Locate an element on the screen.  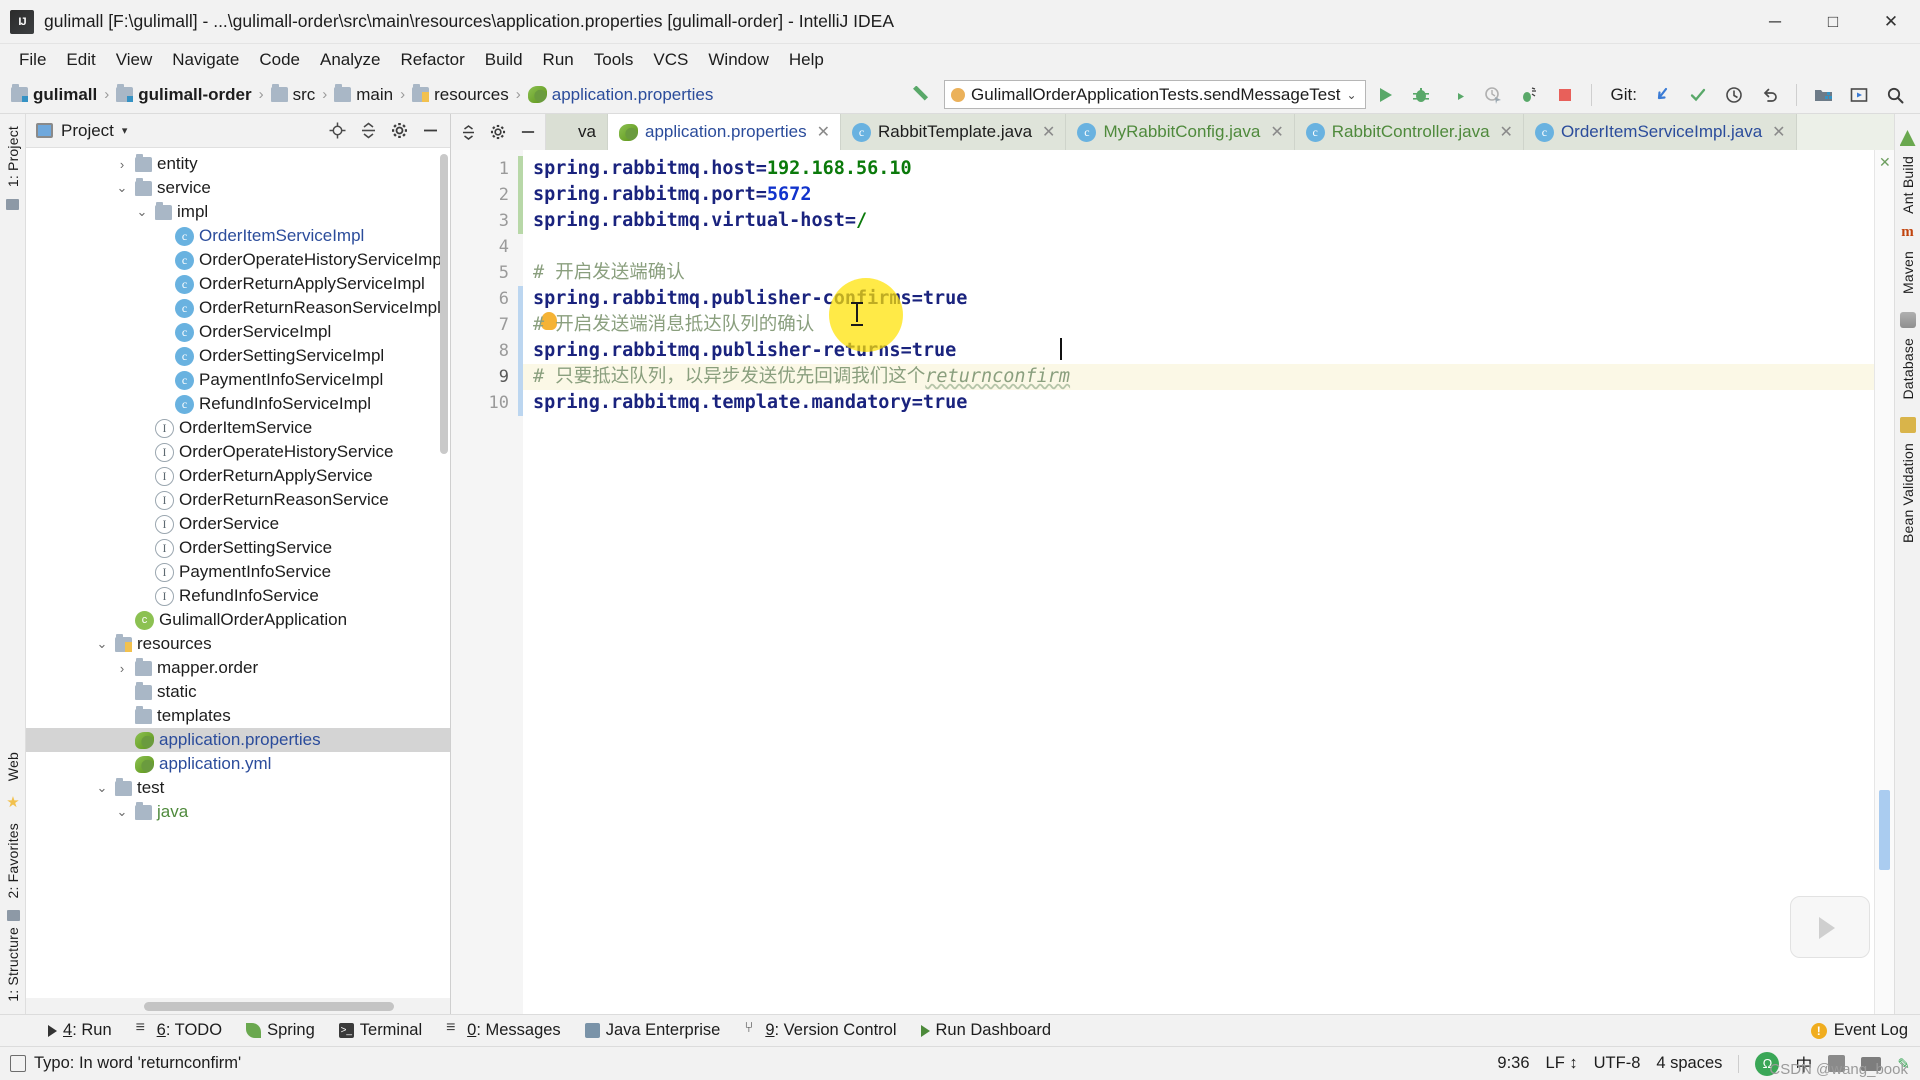
scroll-thumb is located at coordinates (1884, 830).